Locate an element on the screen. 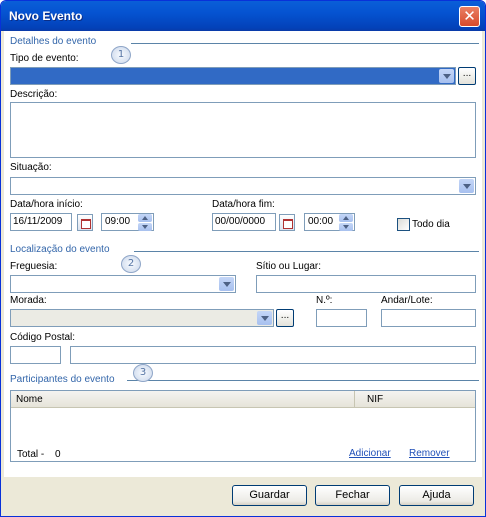 This screenshot has height=517, width=486. postal-code-label: Código Postal: is located at coordinates (43, 337).